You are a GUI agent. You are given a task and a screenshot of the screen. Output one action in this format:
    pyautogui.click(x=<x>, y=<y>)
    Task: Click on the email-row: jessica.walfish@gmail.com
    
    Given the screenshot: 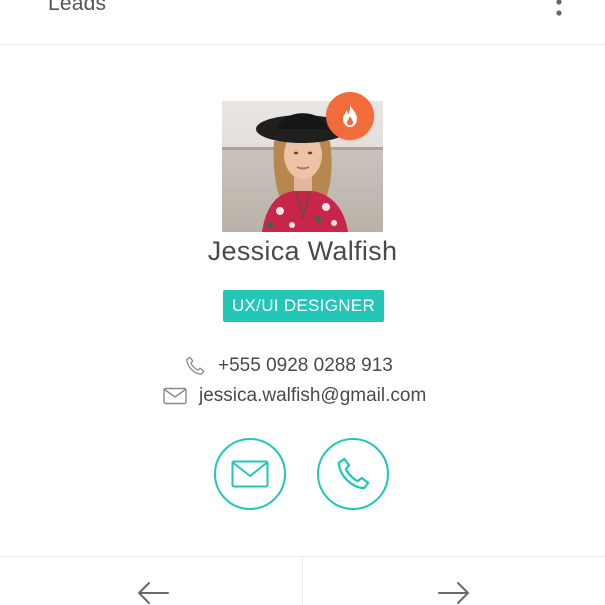 What is the action you would take?
    pyautogui.click(x=294, y=396)
    